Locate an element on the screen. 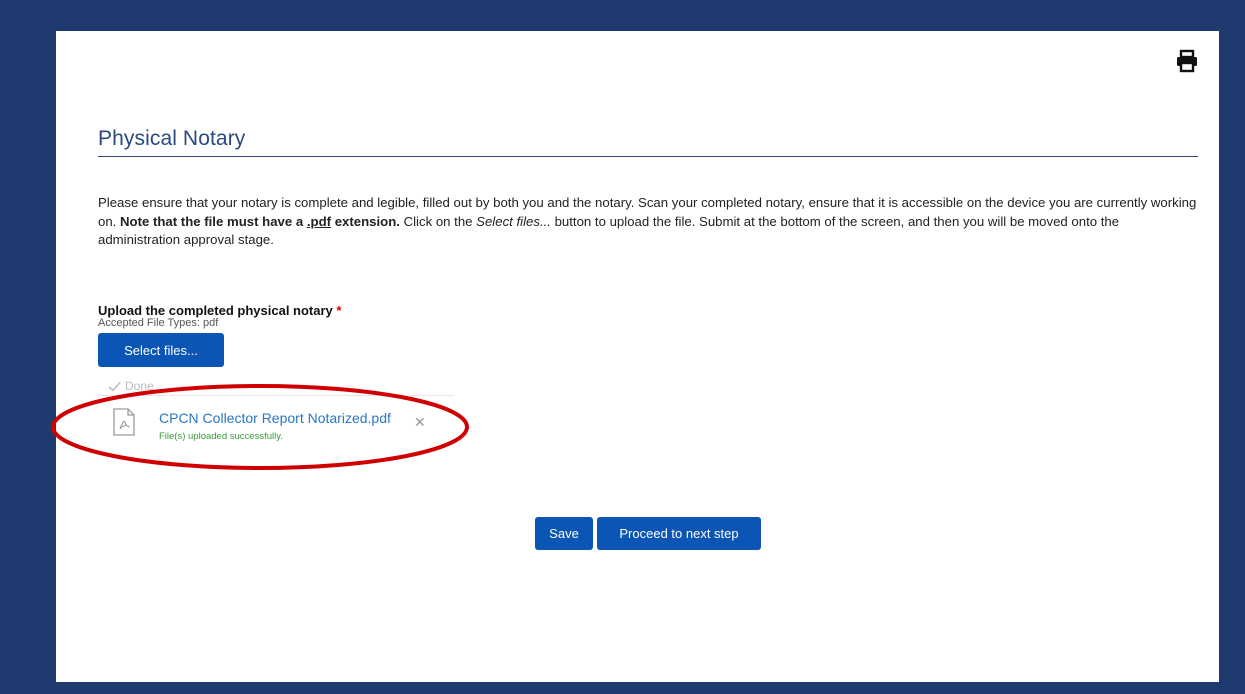 This screenshot has width=1245, height=694. upload-field-label: Upload the completed physical notary * is located at coordinates (219, 310).